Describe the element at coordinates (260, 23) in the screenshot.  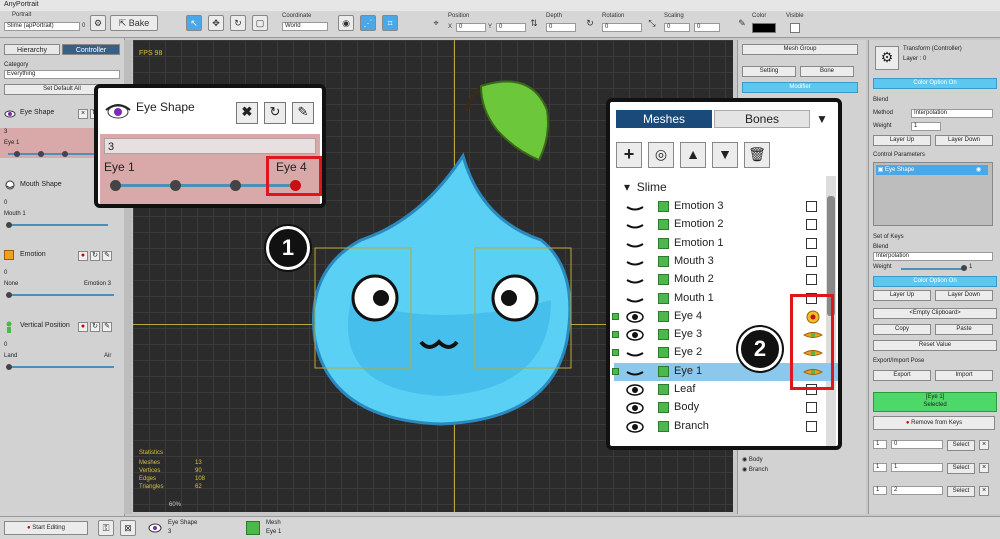
I see `scale-tool-icon: ▢` at that location.